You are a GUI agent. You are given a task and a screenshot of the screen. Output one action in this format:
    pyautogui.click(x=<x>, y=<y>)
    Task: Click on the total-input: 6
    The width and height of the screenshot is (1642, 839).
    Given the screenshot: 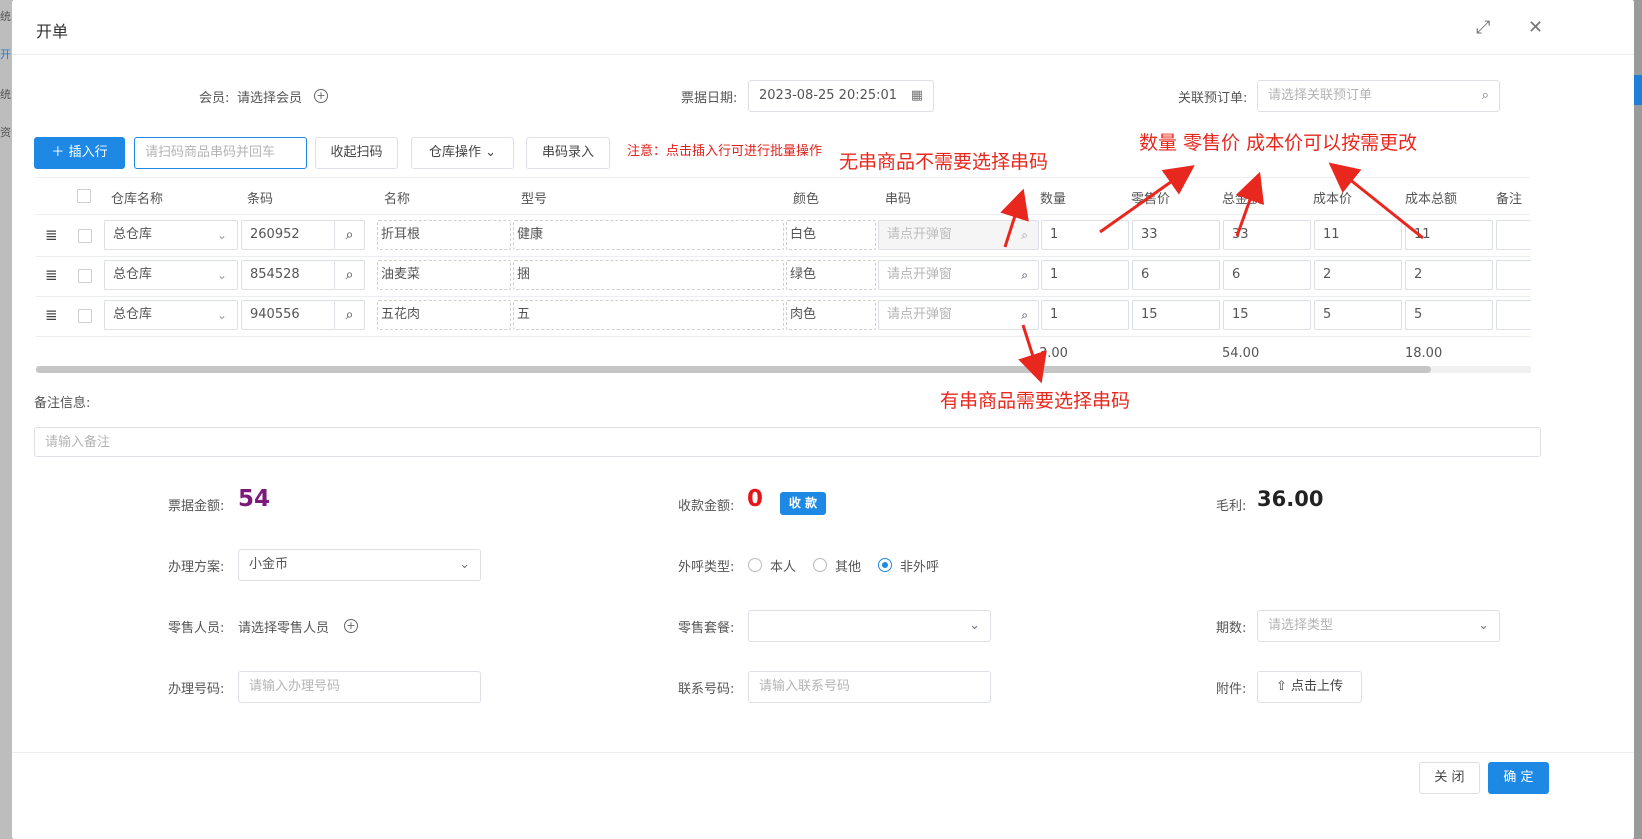 What is the action you would take?
    pyautogui.click(x=1267, y=275)
    